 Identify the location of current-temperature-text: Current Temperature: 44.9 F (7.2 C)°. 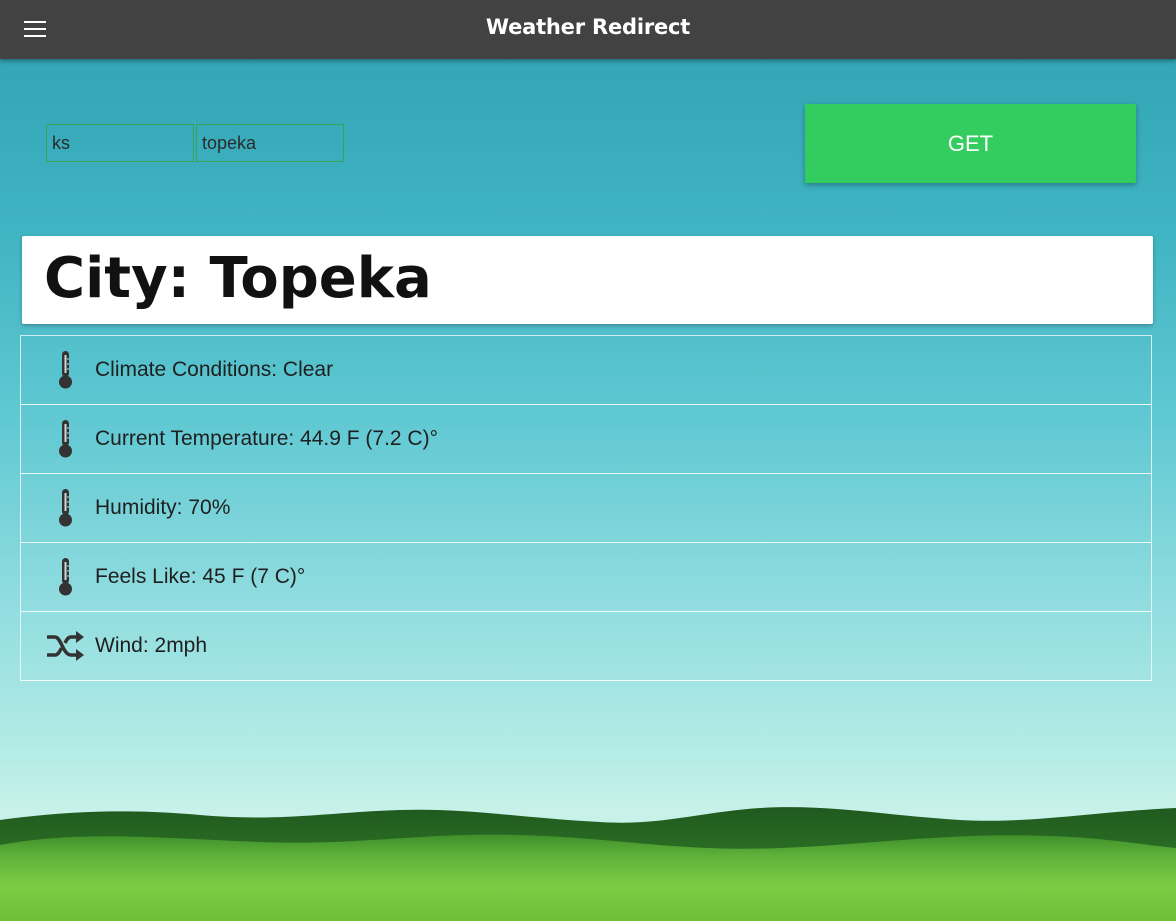
(266, 438).